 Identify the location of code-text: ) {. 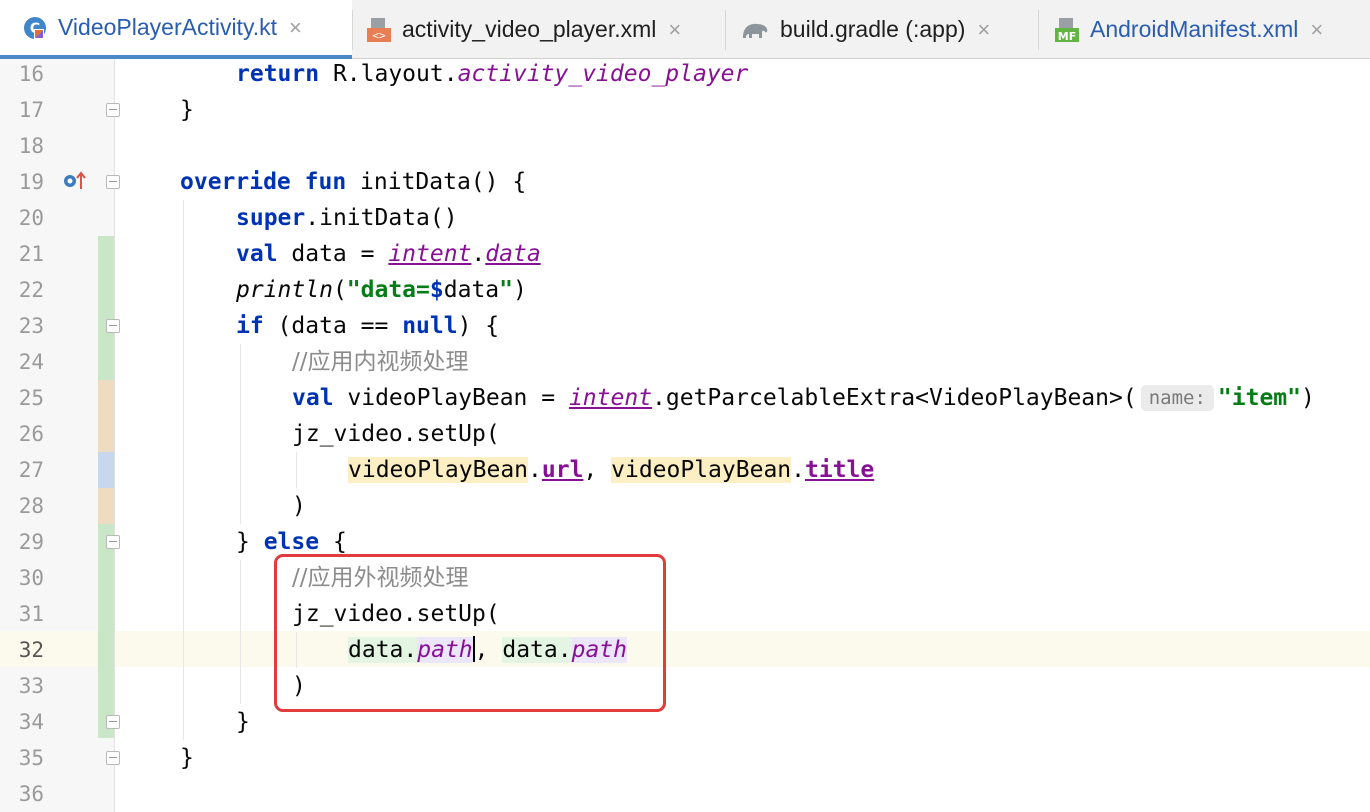
(478, 326).